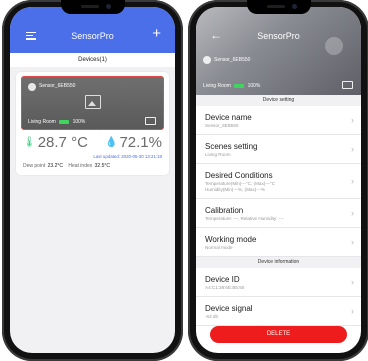 This screenshot has width=368, height=361. Describe the element at coordinates (219, 247) in the screenshot. I see `setting-value: Normal mode` at that location.